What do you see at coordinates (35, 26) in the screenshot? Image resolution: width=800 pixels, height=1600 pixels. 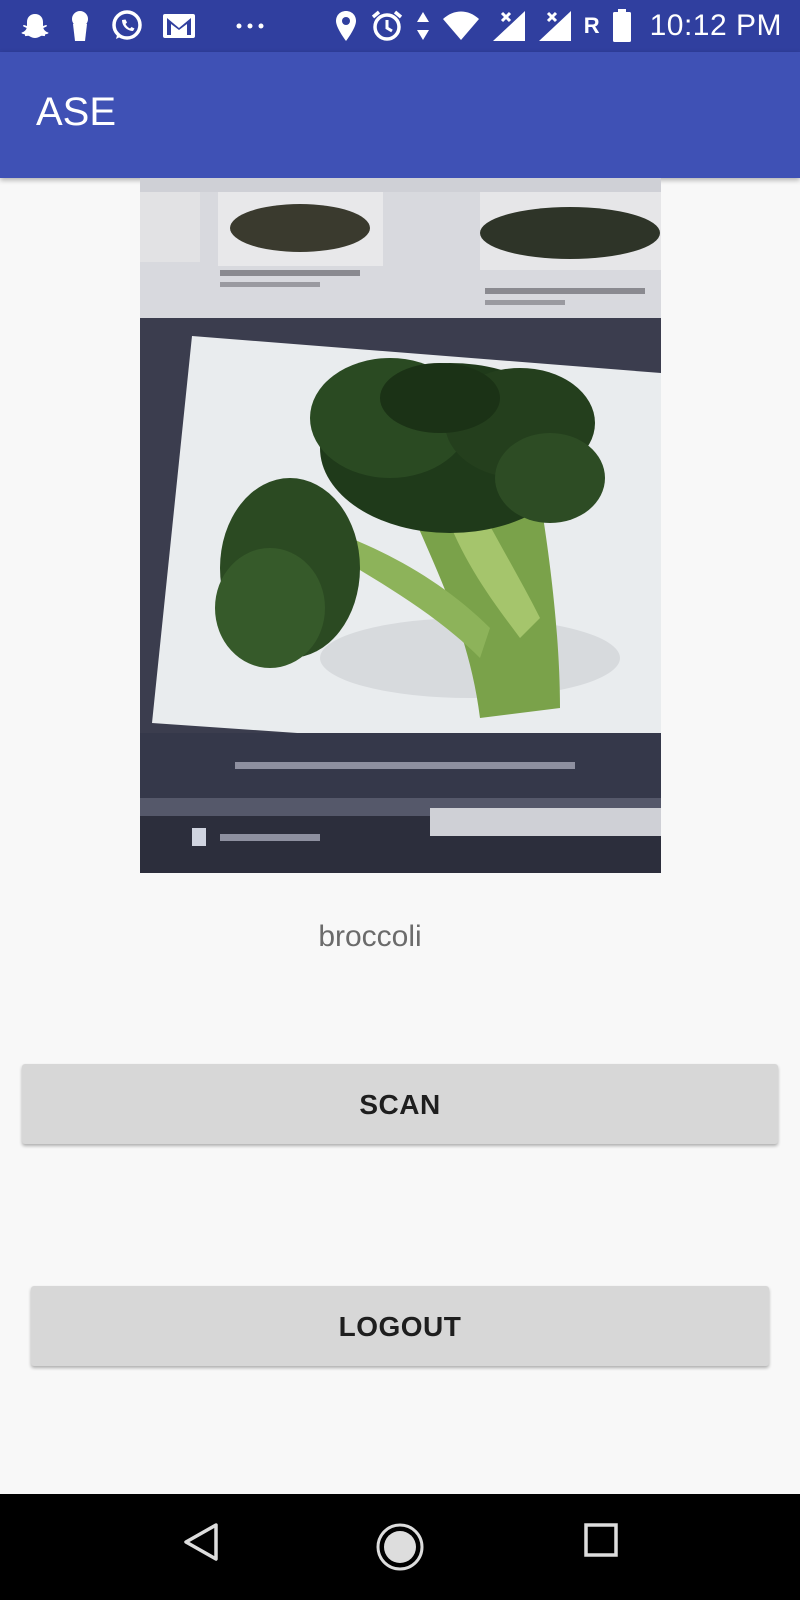 I see `snapchat-icon` at bounding box center [35, 26].